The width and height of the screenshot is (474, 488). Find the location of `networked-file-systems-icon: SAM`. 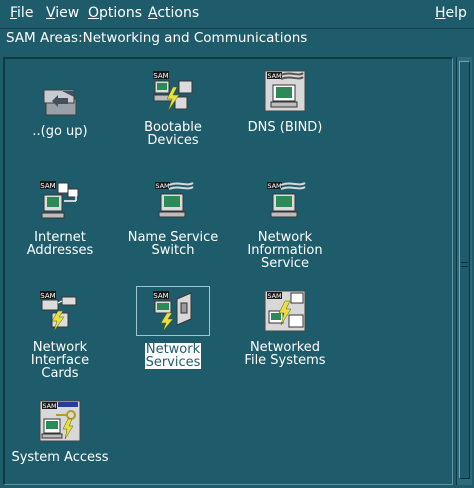

networked-file-systems-icon: SAM is located at coordinates (285, 311).